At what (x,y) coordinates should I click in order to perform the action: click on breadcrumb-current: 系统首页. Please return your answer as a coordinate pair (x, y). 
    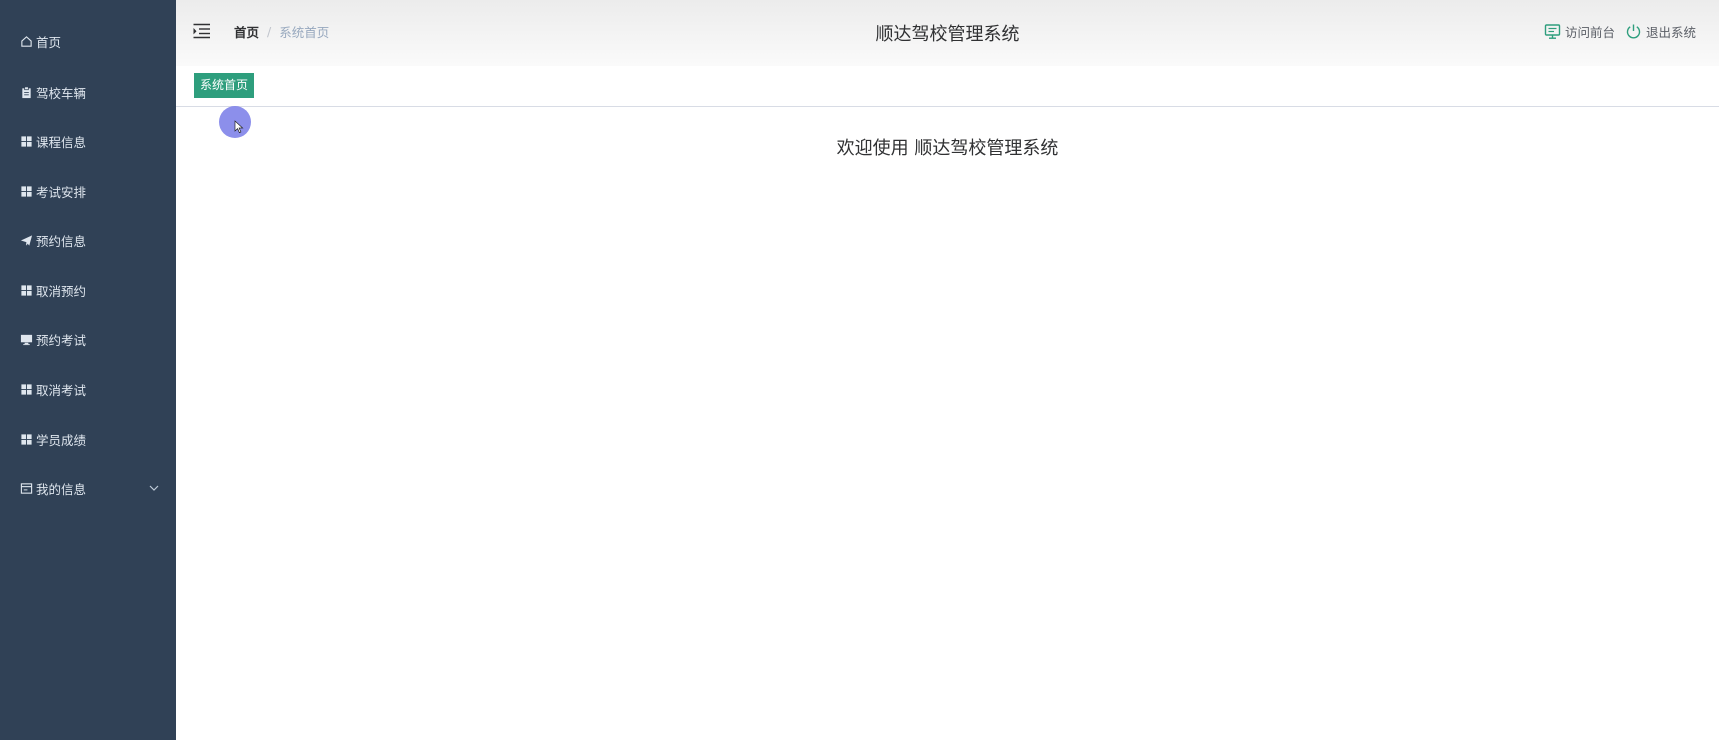
    Looking at the image, I should click on (304, 32).